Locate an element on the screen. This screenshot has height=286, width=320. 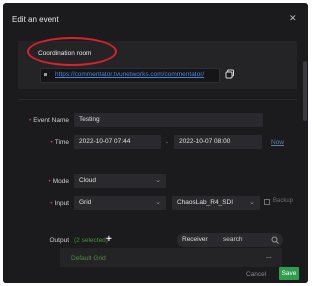
section-divider is located at coordinates (157, 99).